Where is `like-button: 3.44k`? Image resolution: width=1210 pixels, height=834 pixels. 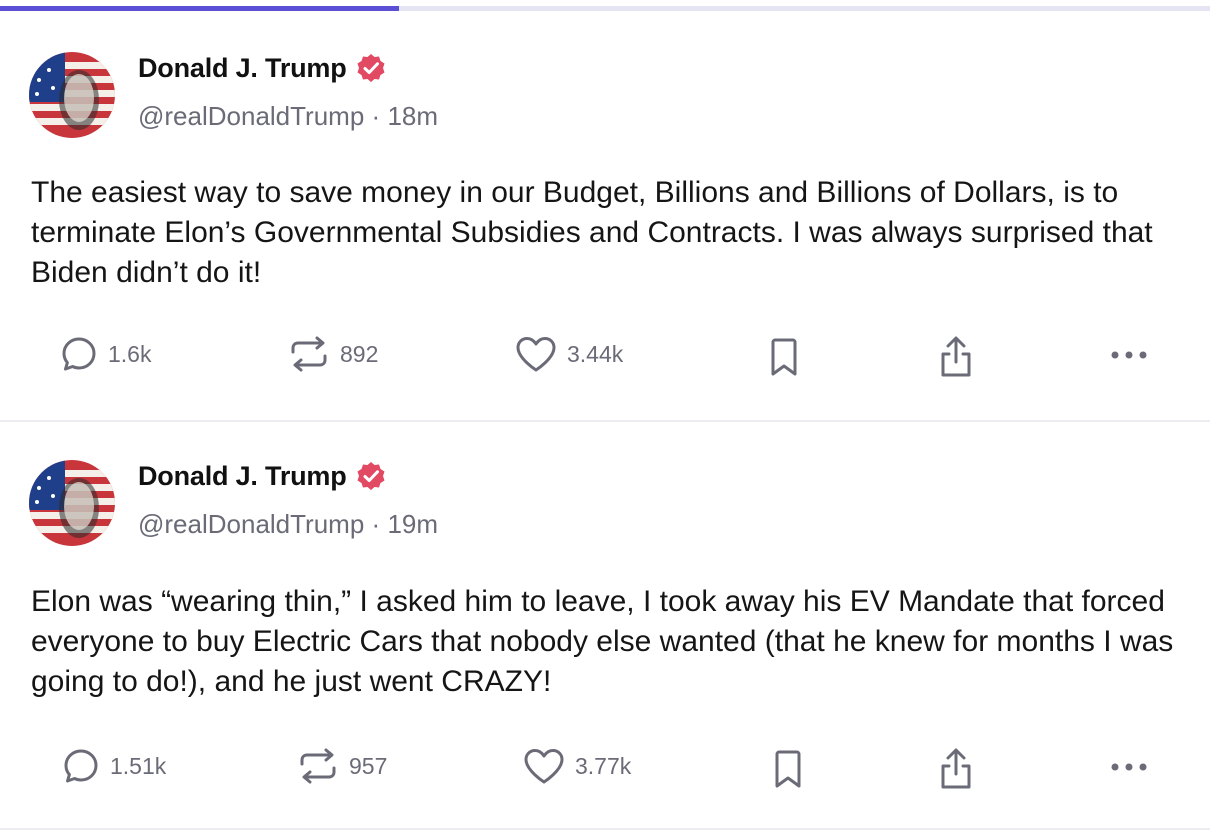
like-button: 3.44k is located at coordinates (569, 354).